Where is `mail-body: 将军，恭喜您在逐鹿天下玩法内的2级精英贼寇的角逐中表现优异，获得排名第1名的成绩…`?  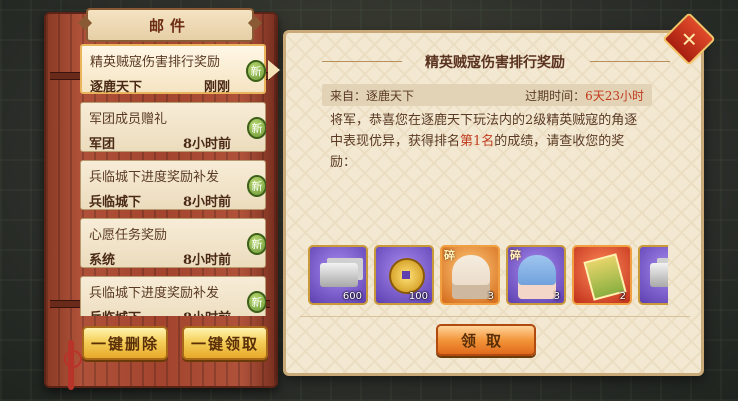
mail-body: 将军，恭喜您在逐鹿天下玩法内的2级精英贼寇的角逐中表现优异，获得排名第1名的成绩… is located at coordinates (490, 141).